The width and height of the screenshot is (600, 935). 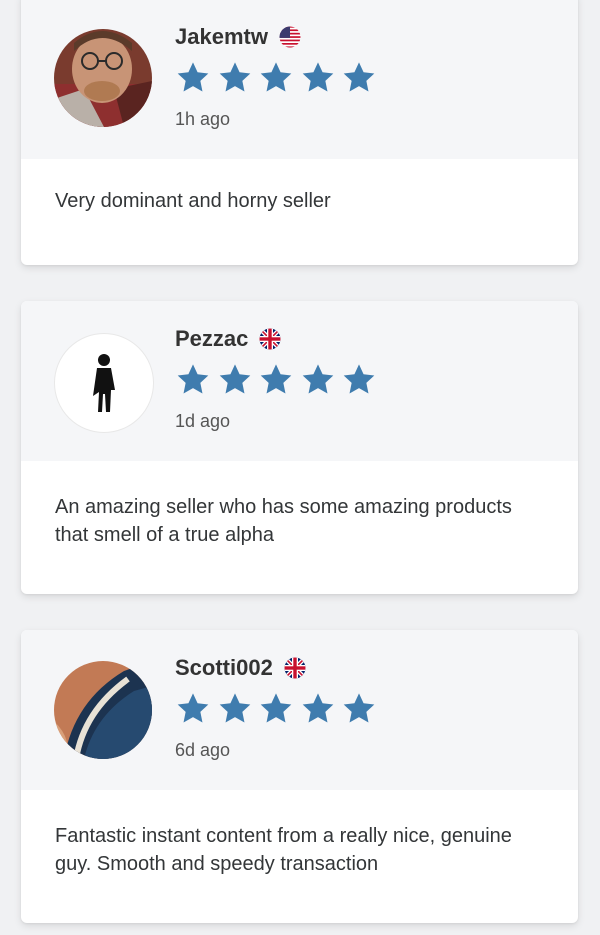 I want to click on username-row: Pezzac, so click(x=228, y=339).